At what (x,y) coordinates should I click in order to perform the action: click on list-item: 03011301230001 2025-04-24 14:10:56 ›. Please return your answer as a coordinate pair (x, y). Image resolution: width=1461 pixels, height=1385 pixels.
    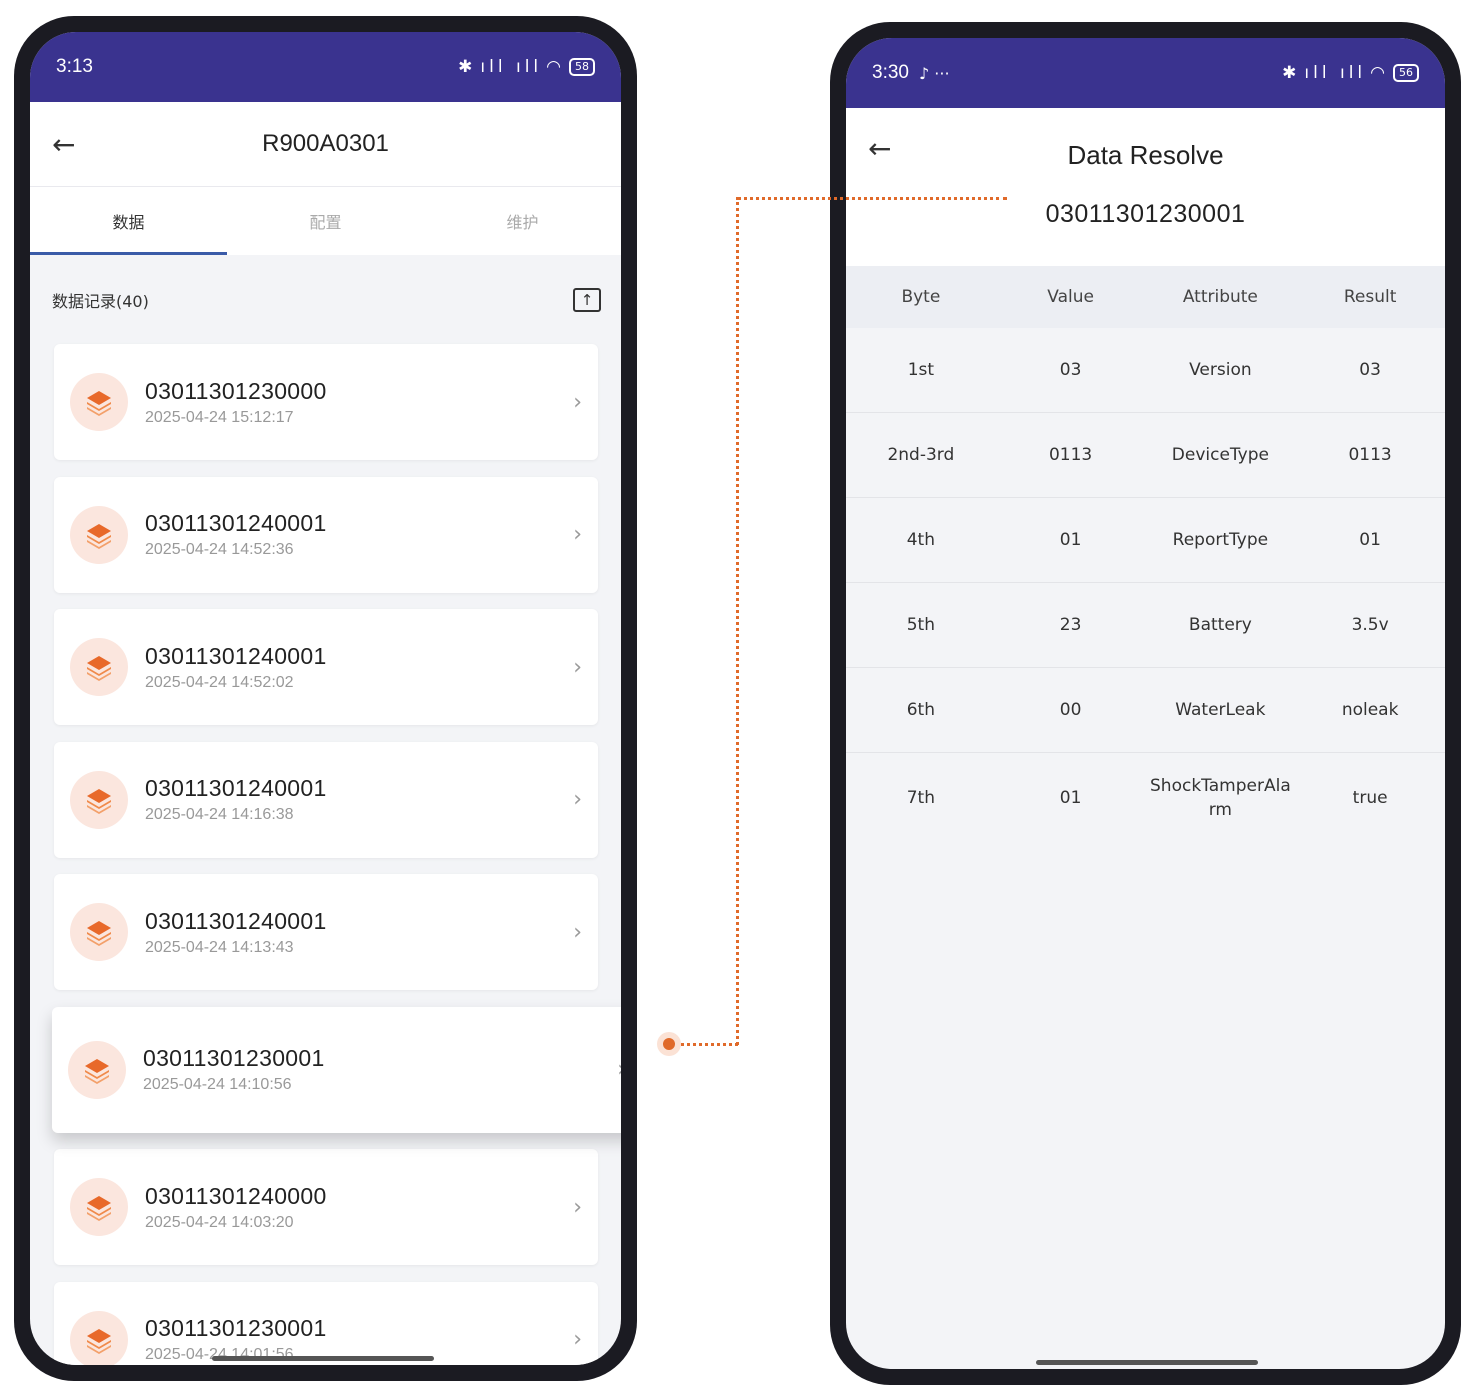
    Looking at the image, I should click on (336, 1069).